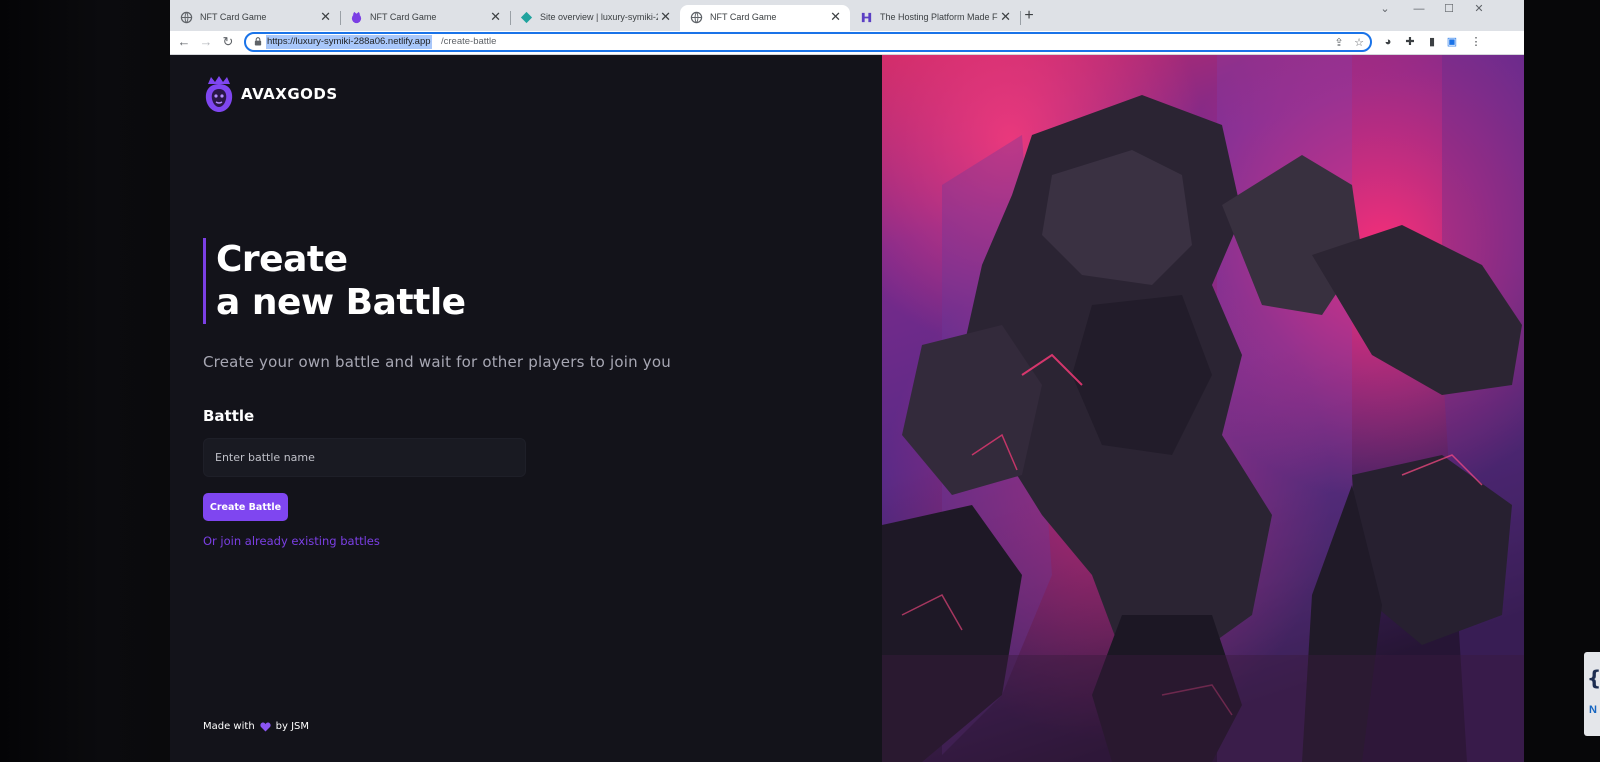  Describe the element at coordinates (258, 41) in the screenshot. I see `lock-icon` at that location.